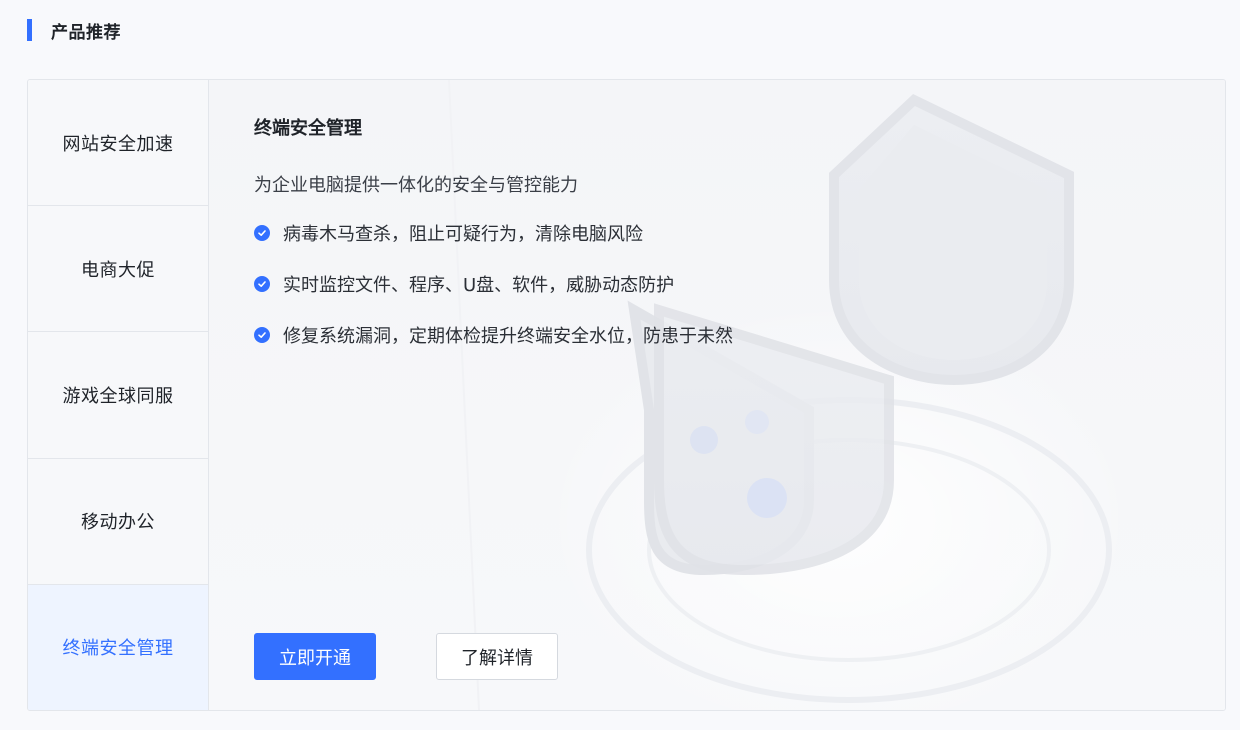  I want to click on product-description: 为企业电脑提供一体化的安全与管控能力, so click(416, 185).